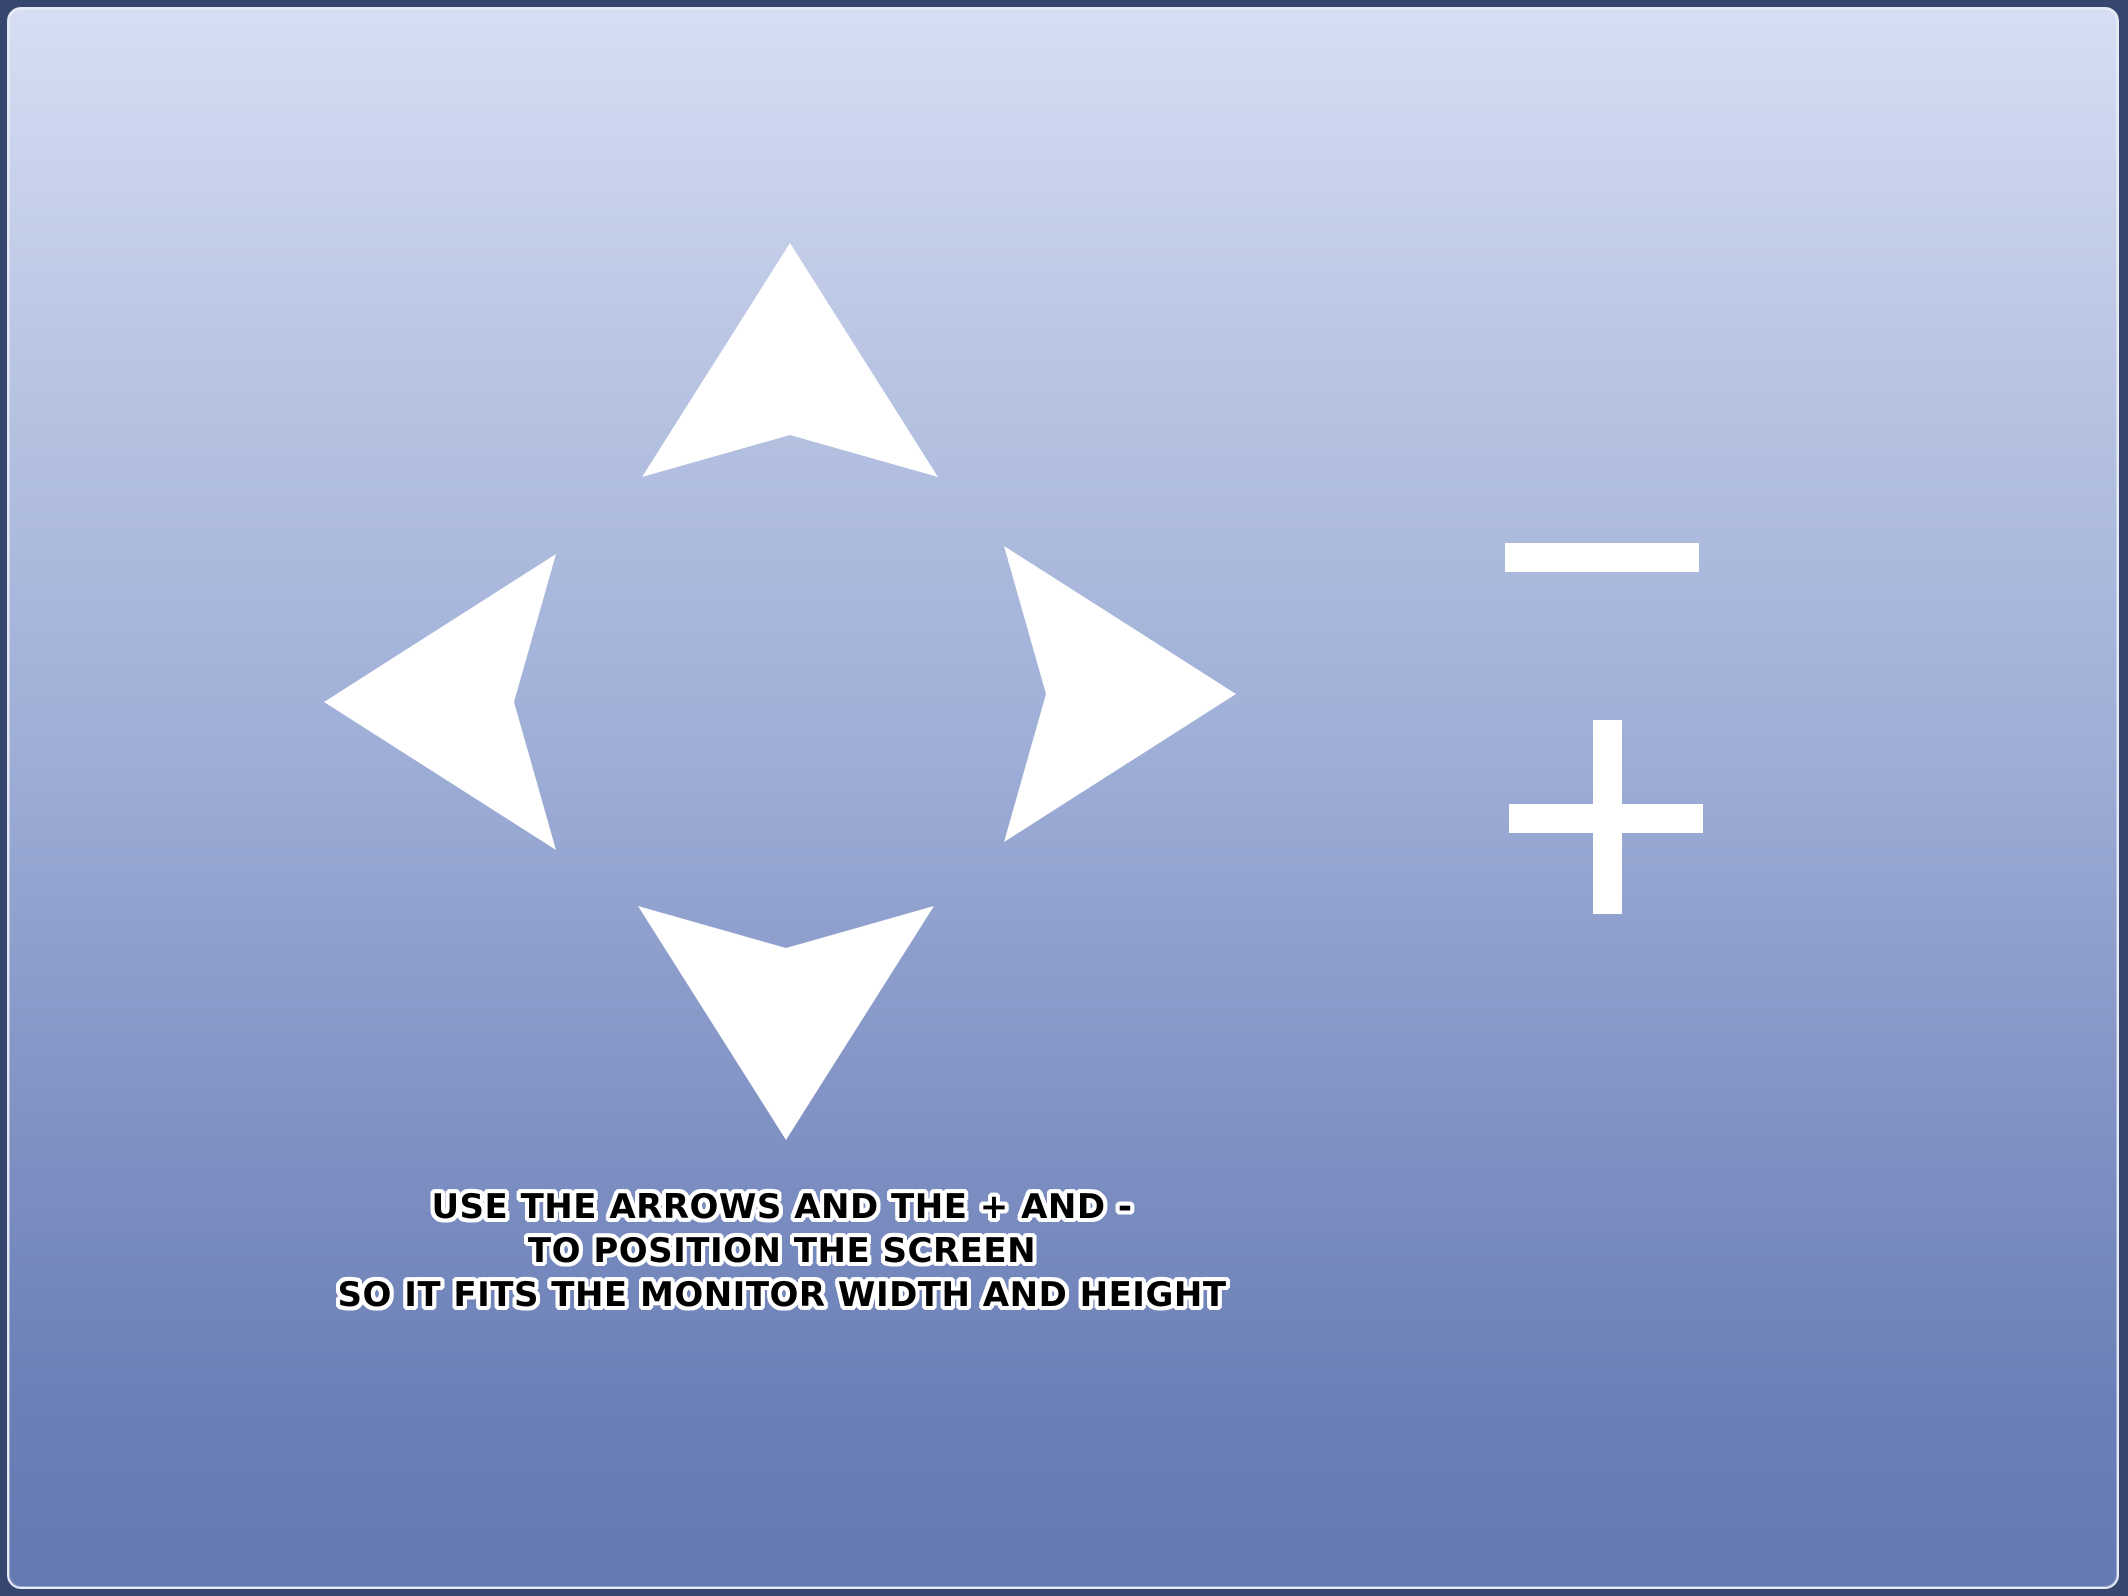 The width and height of the screenshot is (2128, 1596). I want to click on instructions-line-1: USE THE ARROWS AND THE + AND -, so click(782, 1207).